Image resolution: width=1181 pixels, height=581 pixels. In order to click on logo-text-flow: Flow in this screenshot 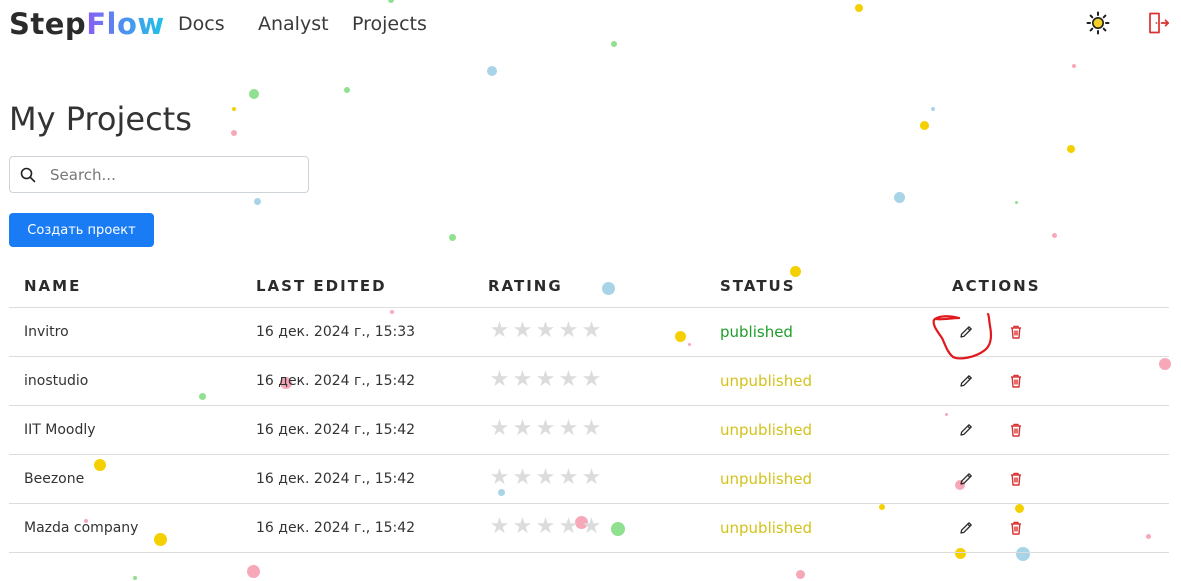, I will do `click(125, 24)`.